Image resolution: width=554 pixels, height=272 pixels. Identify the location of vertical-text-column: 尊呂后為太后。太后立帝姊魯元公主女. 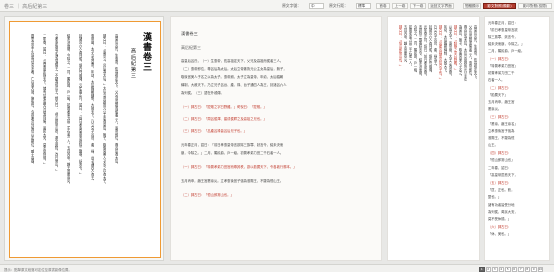
(465, 140).